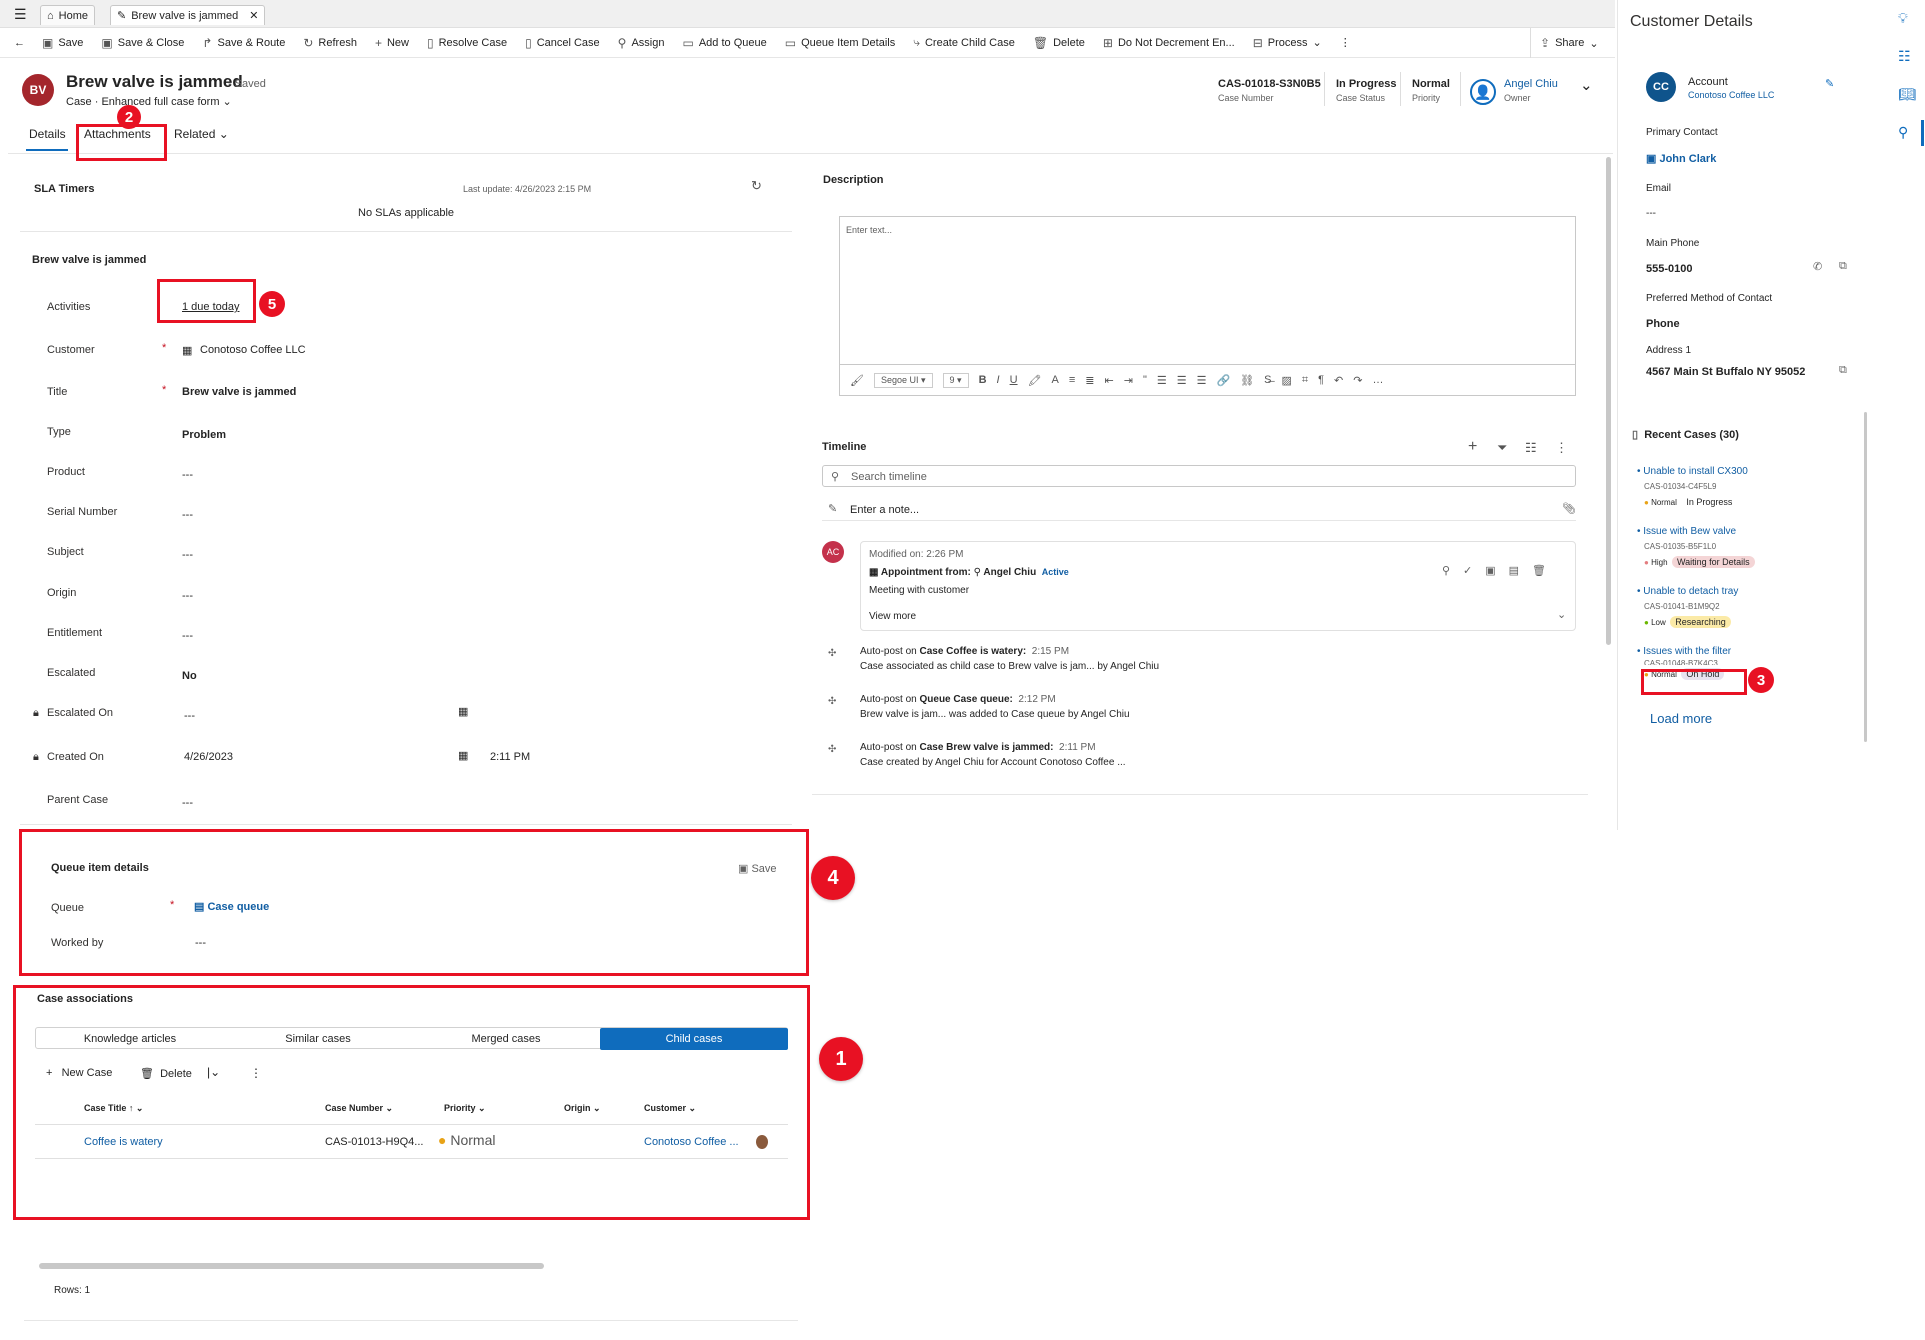 This screenshot has height=1340, width=1925. Describe the element at coordinates (1305, 380) in the screenshot. I see `source-icon: ⌗` at that location.